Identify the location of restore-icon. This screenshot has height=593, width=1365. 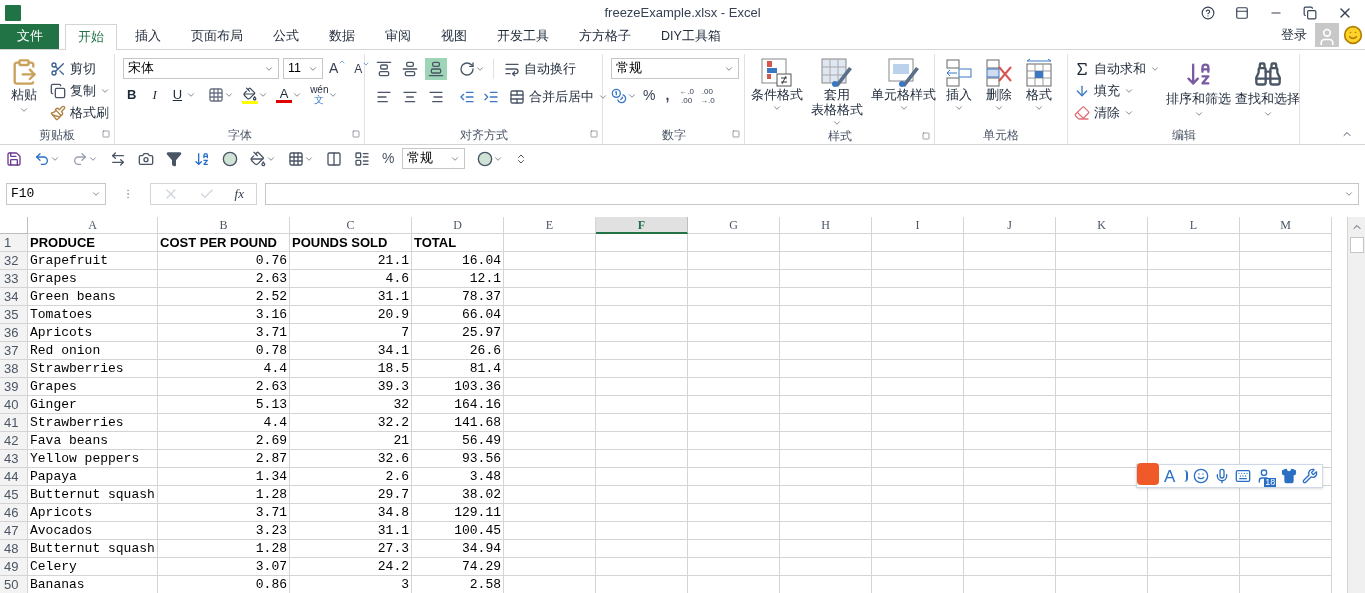
(1310, 12).